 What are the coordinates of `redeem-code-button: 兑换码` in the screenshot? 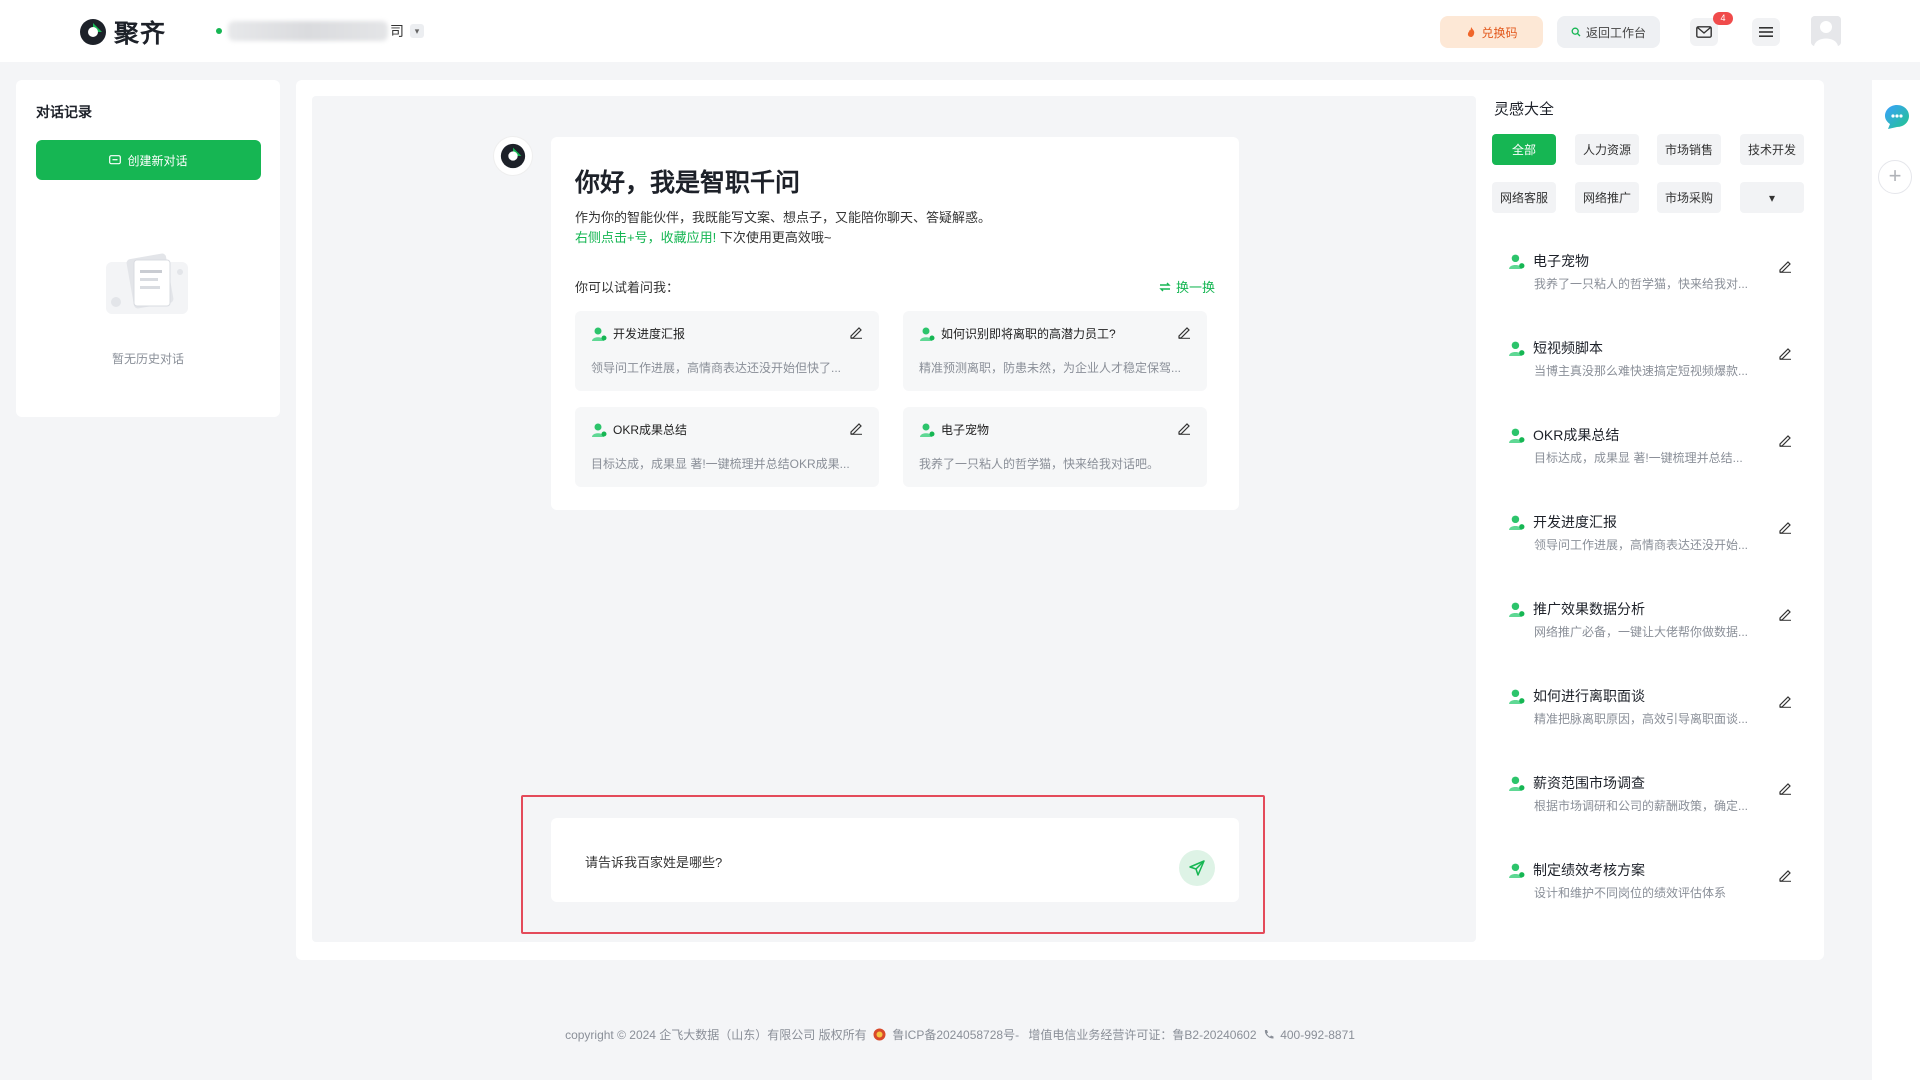 It's located at (1491, 32).